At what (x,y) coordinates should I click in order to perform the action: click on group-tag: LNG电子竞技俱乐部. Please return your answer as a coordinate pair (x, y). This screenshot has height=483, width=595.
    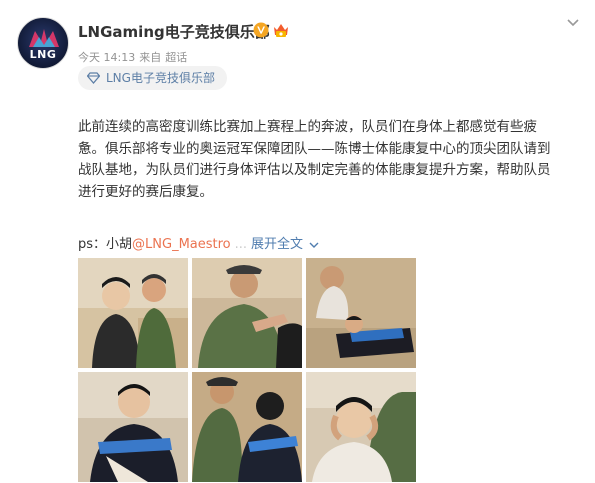
    Looking at the image, I should click on (152, 78).